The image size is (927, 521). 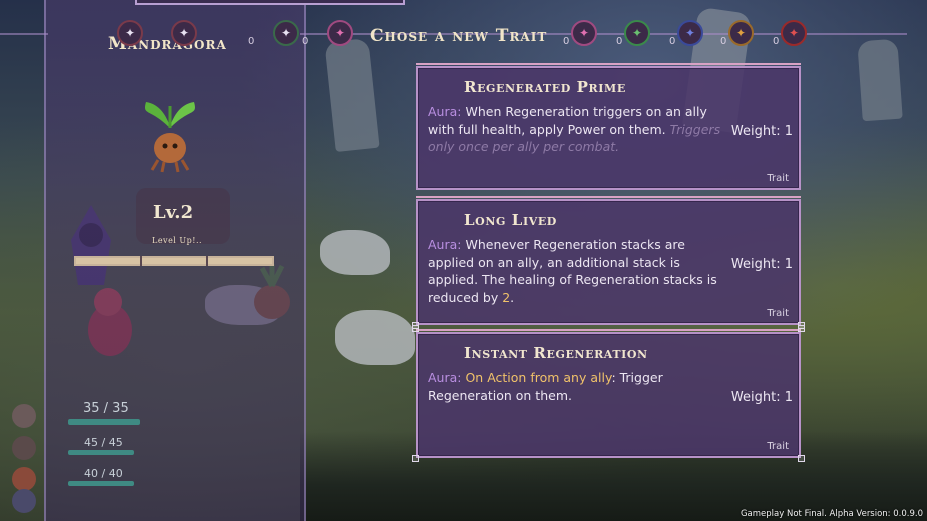 What do you see at coordinates (556, 353) in the screenshot?
I see `trait-title: Instant Regeneration` at bounding box center [556, 353].